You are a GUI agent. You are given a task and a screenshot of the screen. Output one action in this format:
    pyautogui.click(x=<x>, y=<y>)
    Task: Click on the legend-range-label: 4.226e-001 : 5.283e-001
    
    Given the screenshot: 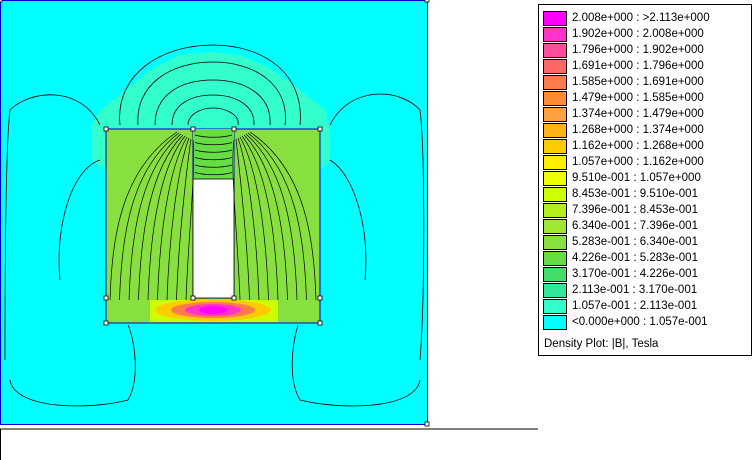 What is the action you would take?
    pyautogui.click(x=635, y=258)
    